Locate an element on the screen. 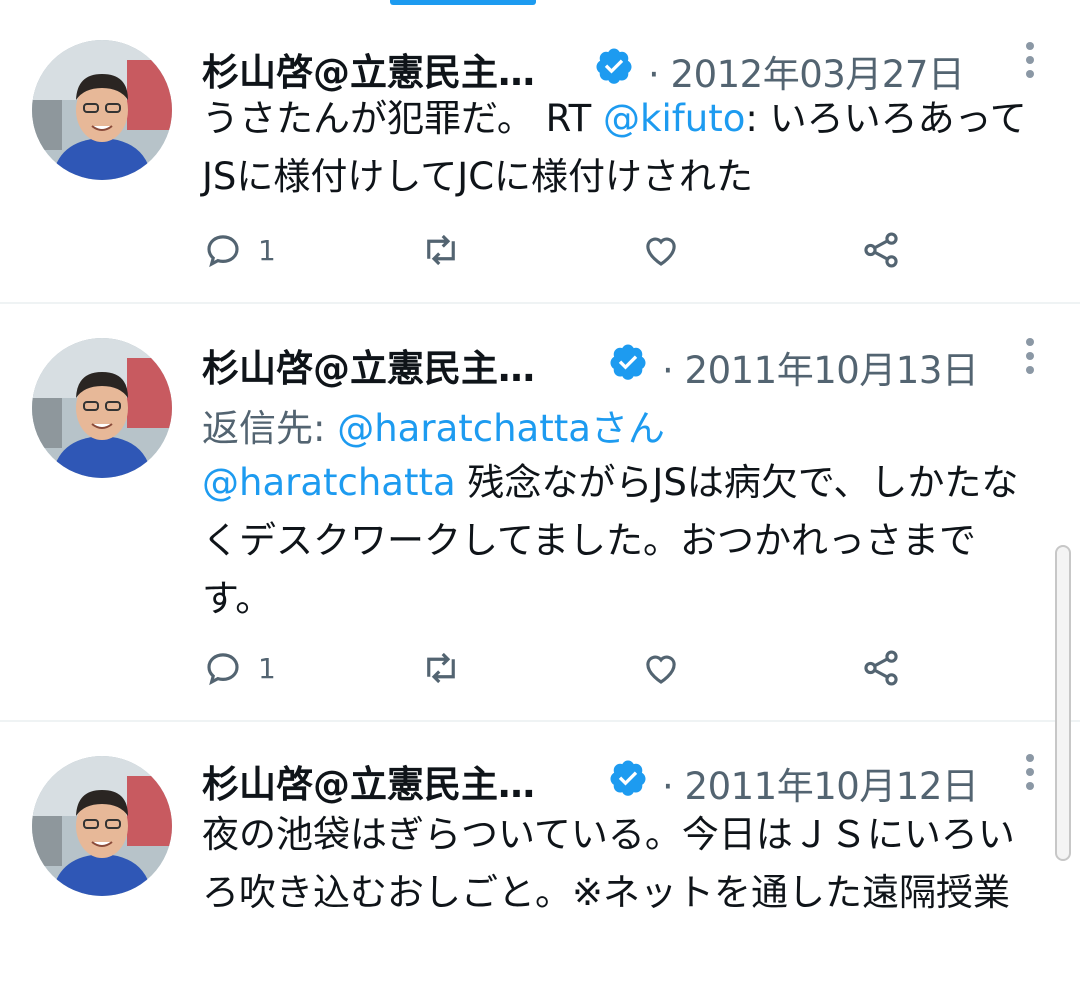  mention-link: @kifuto is located at coordinates (674, 118).